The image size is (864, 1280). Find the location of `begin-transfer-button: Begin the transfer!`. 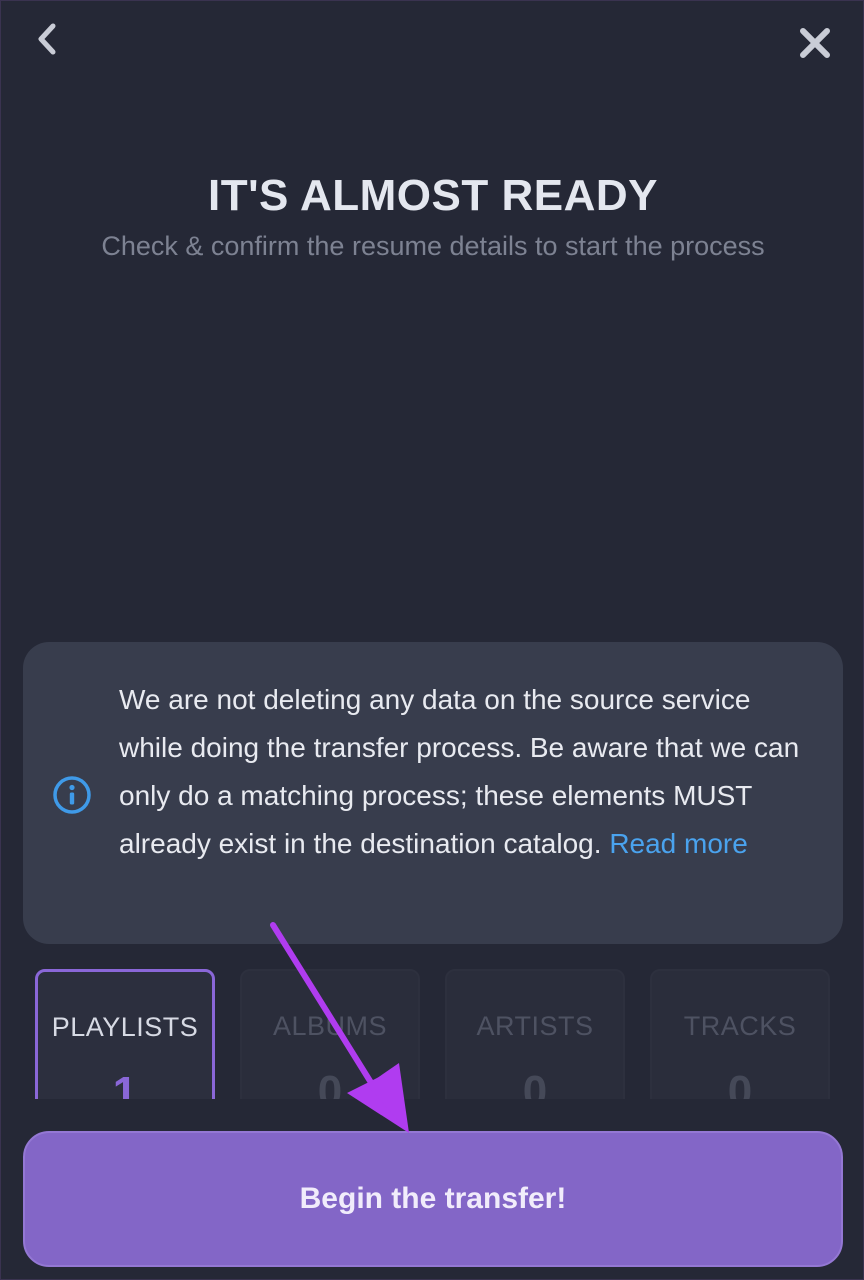

begin-transfer-button: Begin the transfer! is located at coordinates (433, 1199).